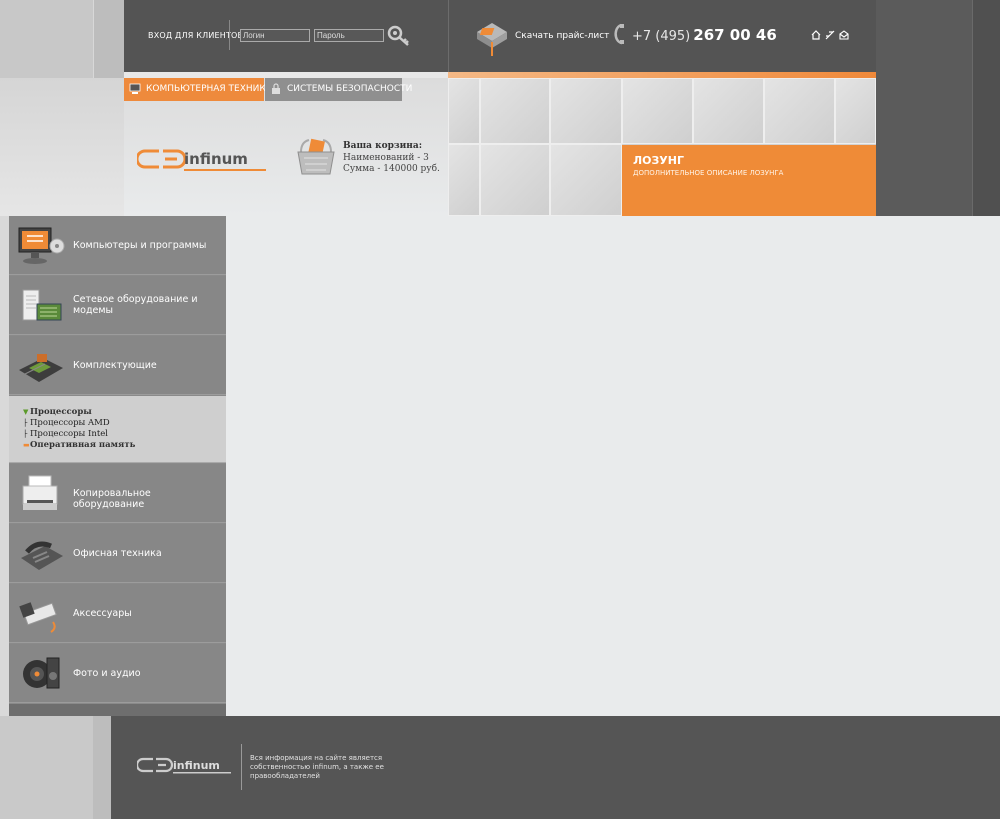 This screenshot has width=1000, height=819. What do you see at coordinates (555, 767) in the screenshot?
I see `footer` at bounding box center [555, 767].